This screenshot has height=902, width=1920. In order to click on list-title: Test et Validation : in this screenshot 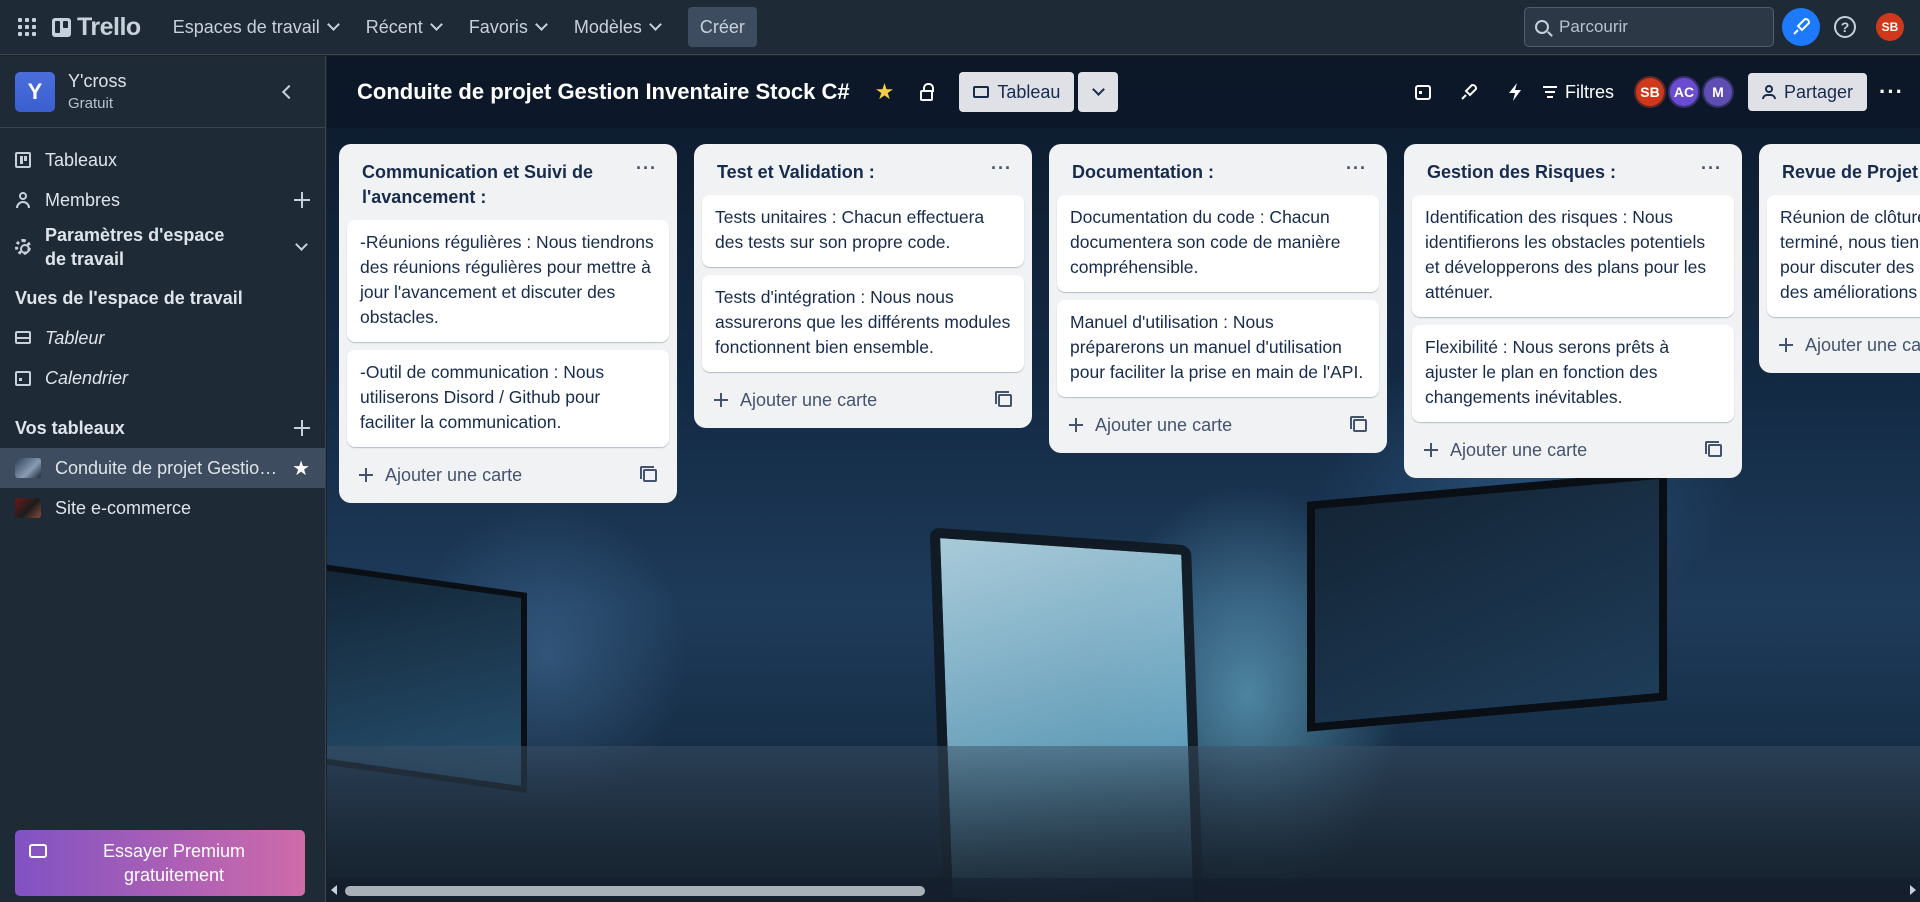, I will do `click(852, 172)`.